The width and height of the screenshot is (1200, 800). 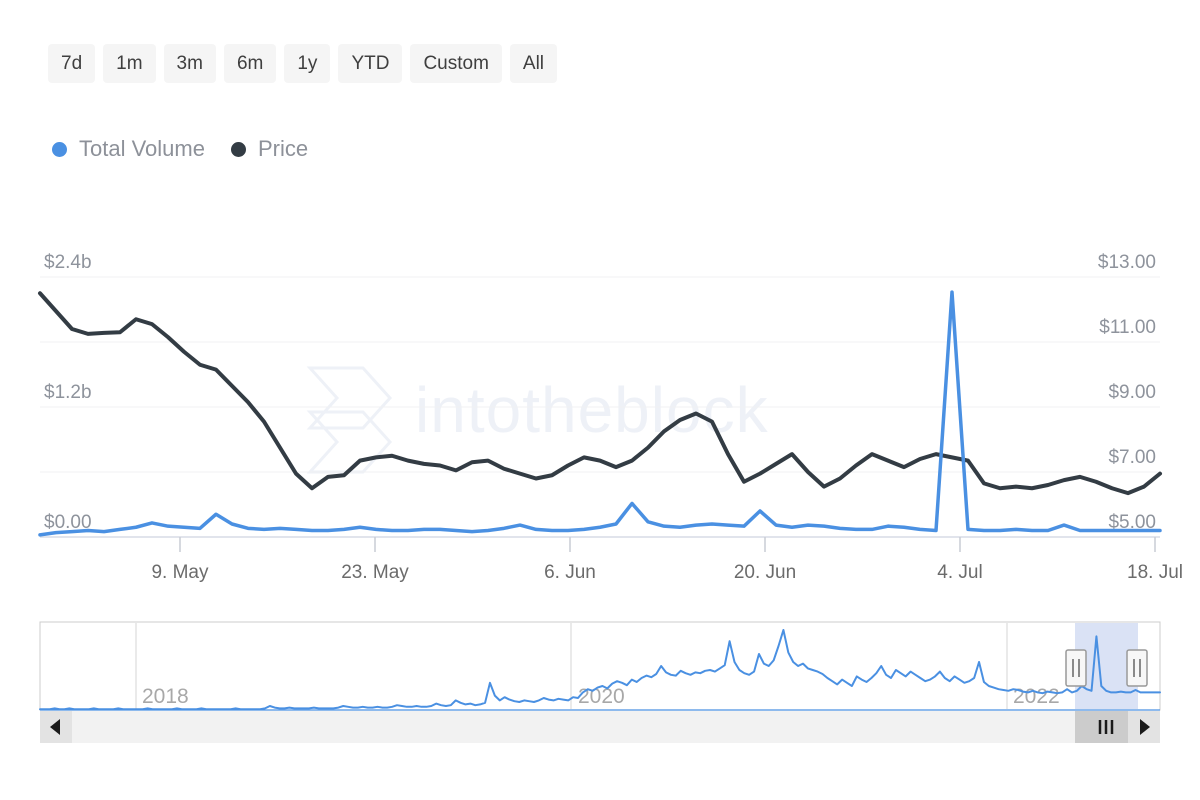 I want to click on right-axis-tick-label: $7.00, so click(x=1132, y=457).